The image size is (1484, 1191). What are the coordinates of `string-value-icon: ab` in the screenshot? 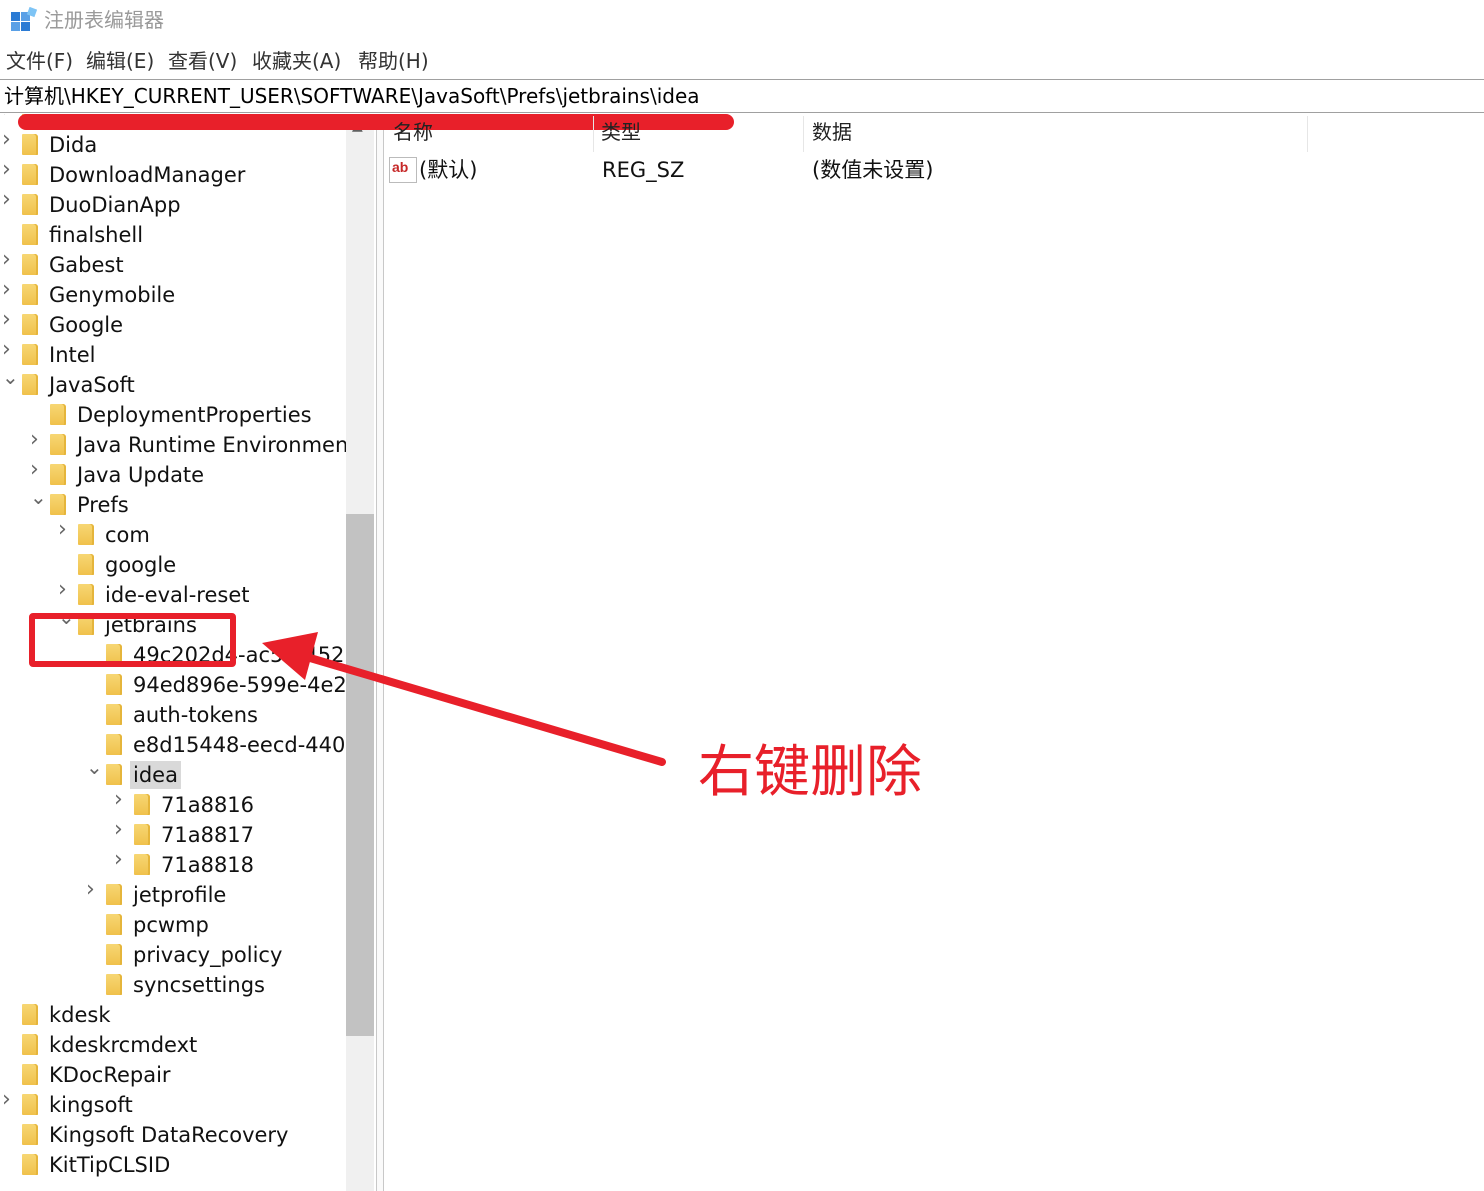 It's located at (403, 170).